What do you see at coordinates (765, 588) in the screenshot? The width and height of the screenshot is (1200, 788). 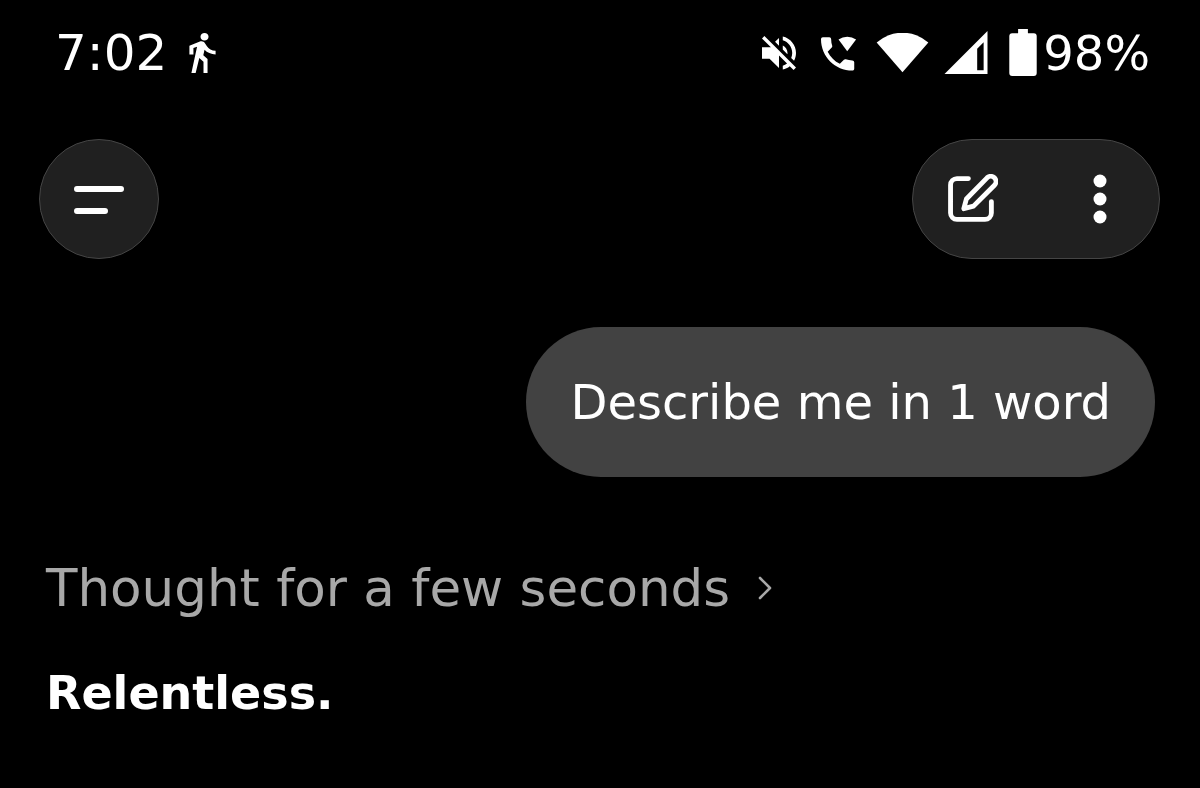 I see `chevron-right-icon` at bounding box center [765, 588].